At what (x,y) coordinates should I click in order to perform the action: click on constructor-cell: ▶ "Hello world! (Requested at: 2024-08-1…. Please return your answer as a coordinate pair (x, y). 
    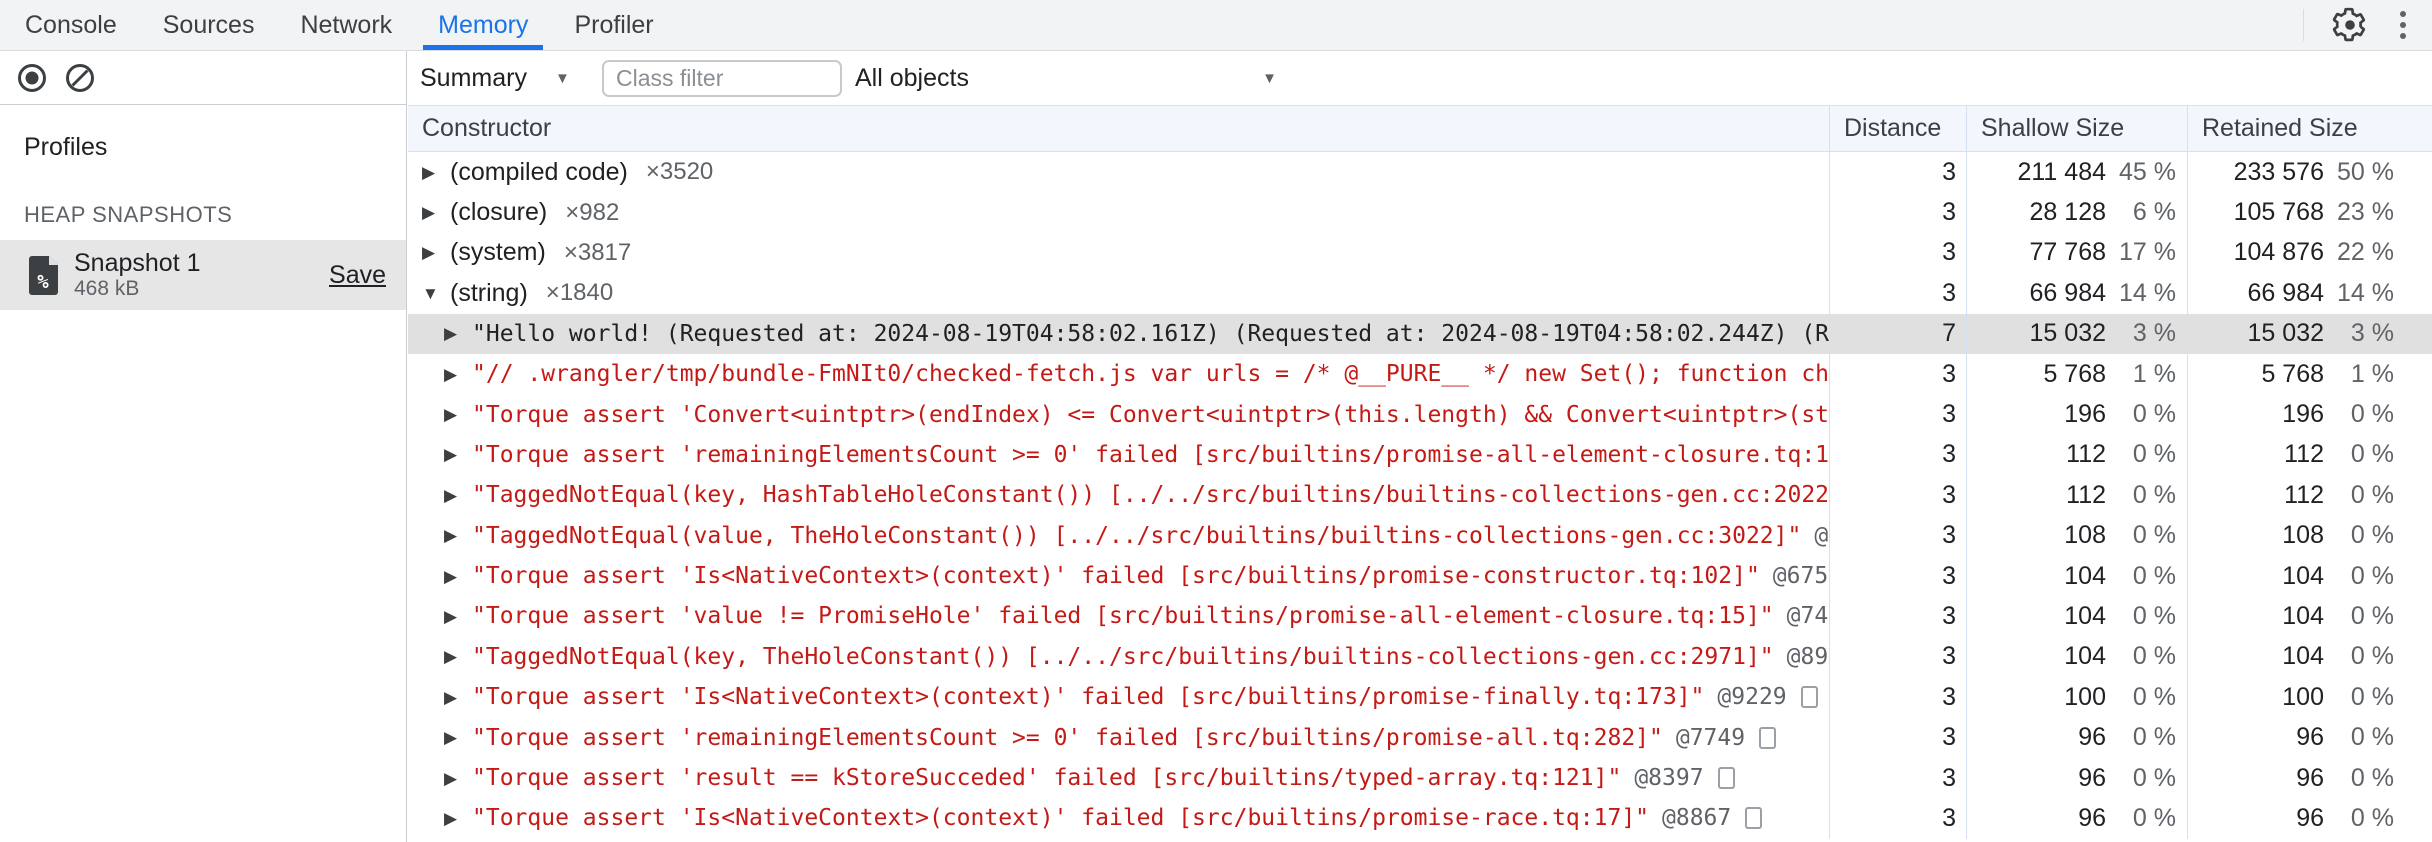
    Looking at the image, I should click on (1118, 334).